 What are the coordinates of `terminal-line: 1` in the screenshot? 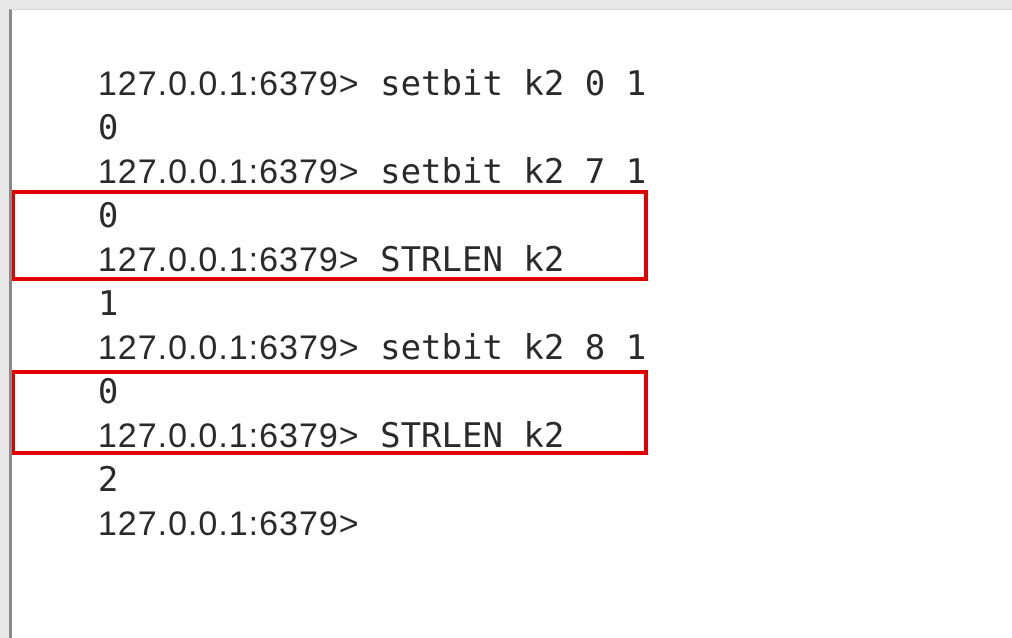 It's located at (67, 281).